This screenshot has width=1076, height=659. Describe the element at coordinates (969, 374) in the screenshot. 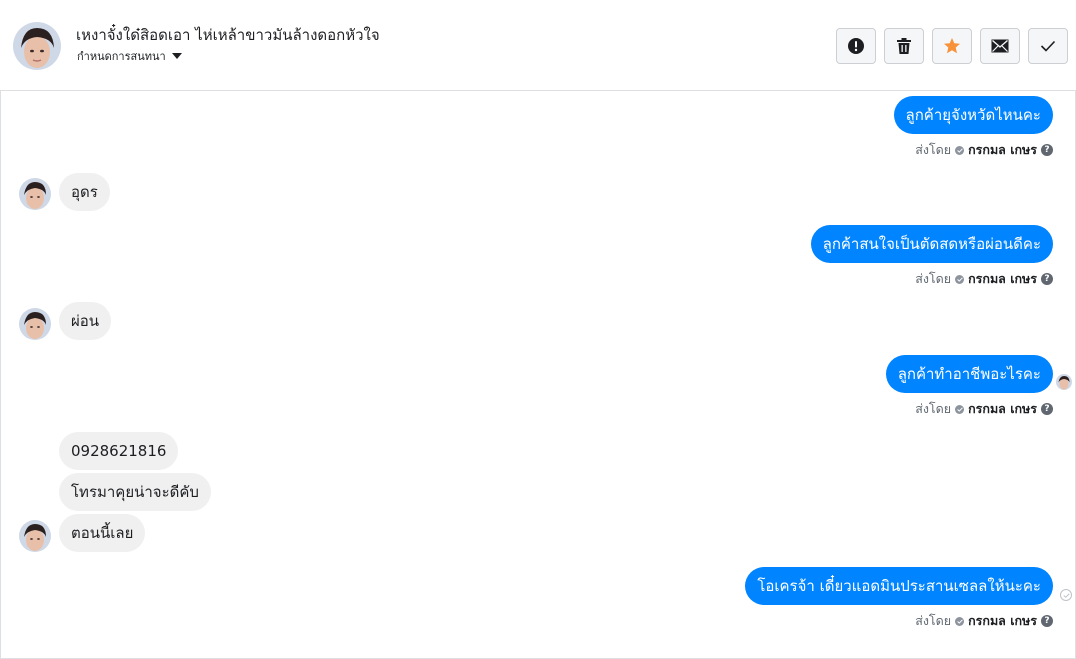

I see `outgoing-message: ลูกค้าทำอาชีพอะไรคะ` at that location.